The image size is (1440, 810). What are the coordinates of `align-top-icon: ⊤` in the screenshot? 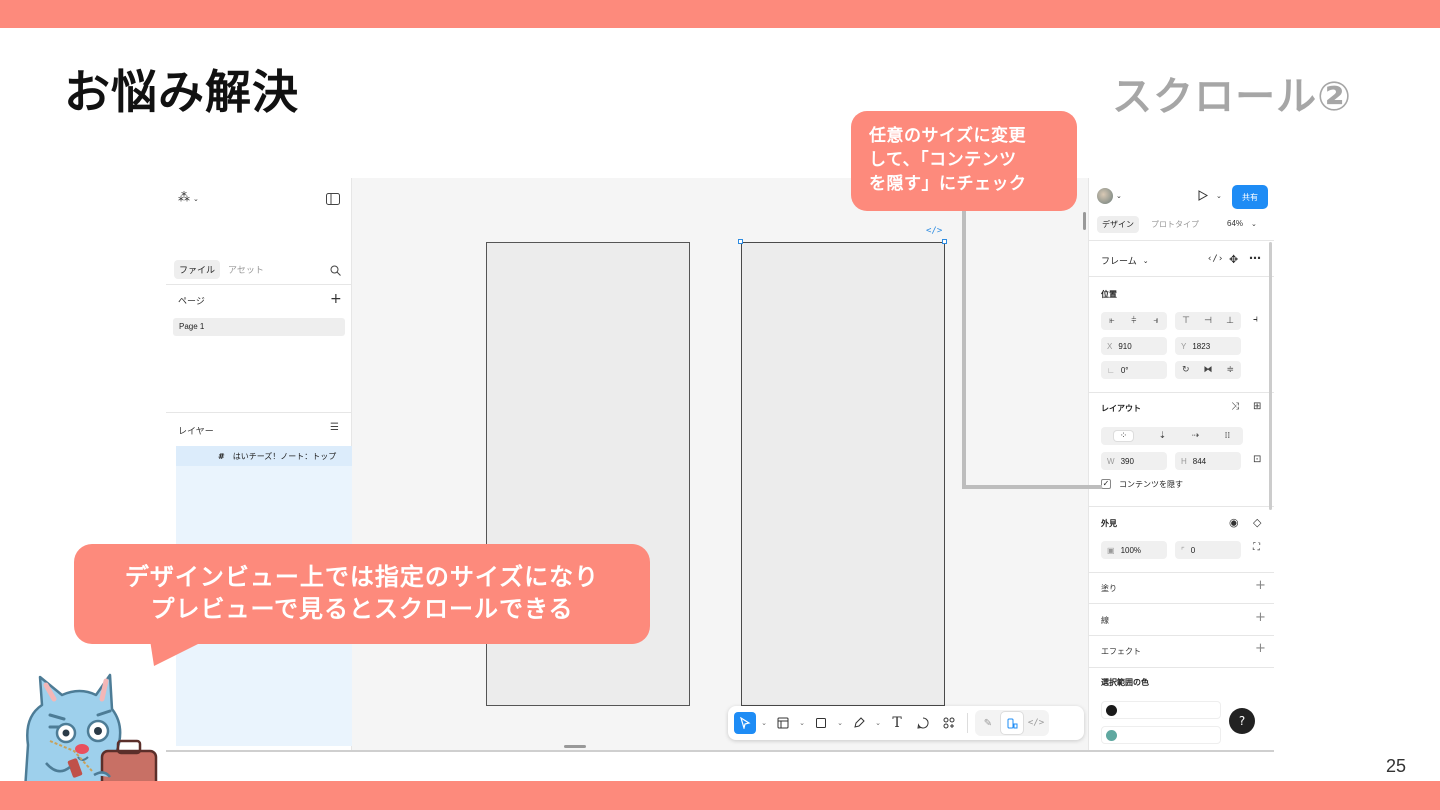 It's located at (1186, 321).